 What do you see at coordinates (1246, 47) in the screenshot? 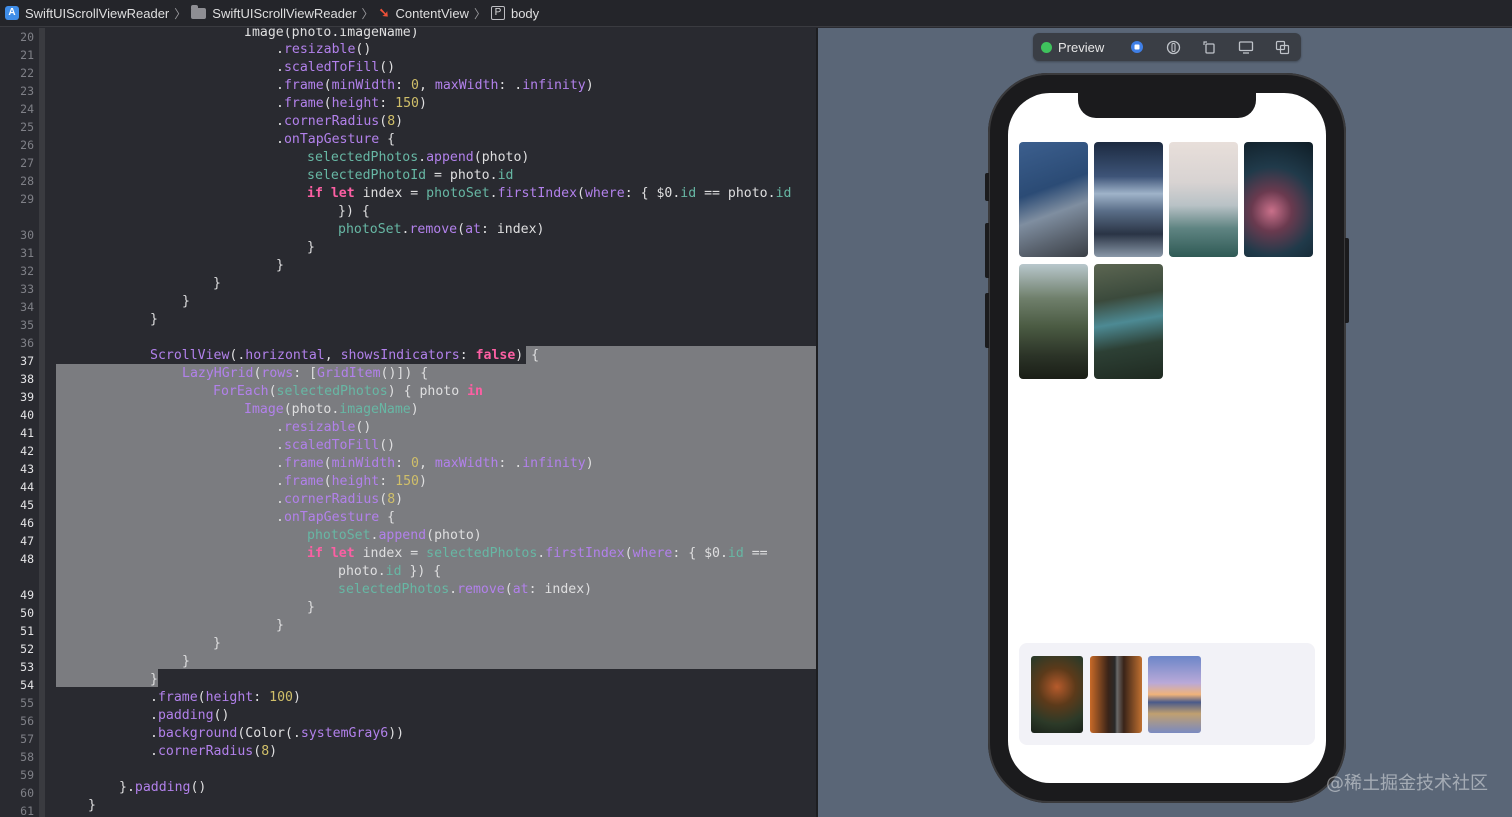
I see `device-settings-icon` at bounding box center [1246, 47].